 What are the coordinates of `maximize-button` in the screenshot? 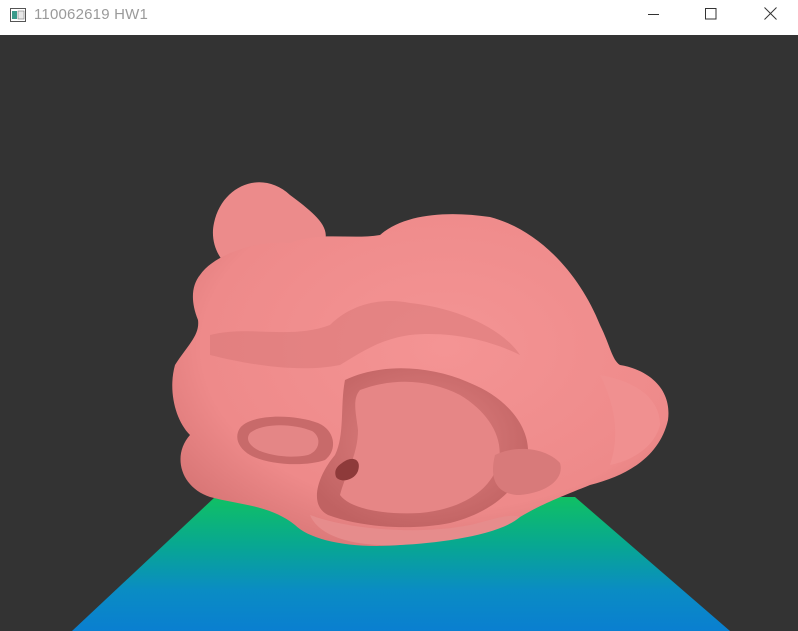 It's located at (711, 16).